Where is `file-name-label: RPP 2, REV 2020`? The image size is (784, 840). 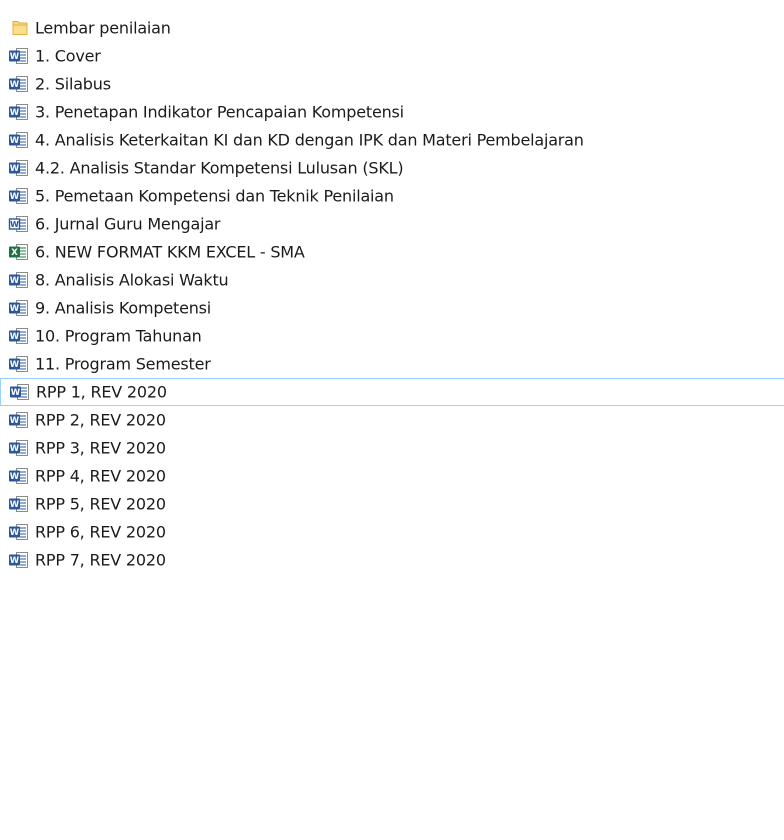
file-name-label: RPP 2, REV 2020 is located at coordinates (100, 420).